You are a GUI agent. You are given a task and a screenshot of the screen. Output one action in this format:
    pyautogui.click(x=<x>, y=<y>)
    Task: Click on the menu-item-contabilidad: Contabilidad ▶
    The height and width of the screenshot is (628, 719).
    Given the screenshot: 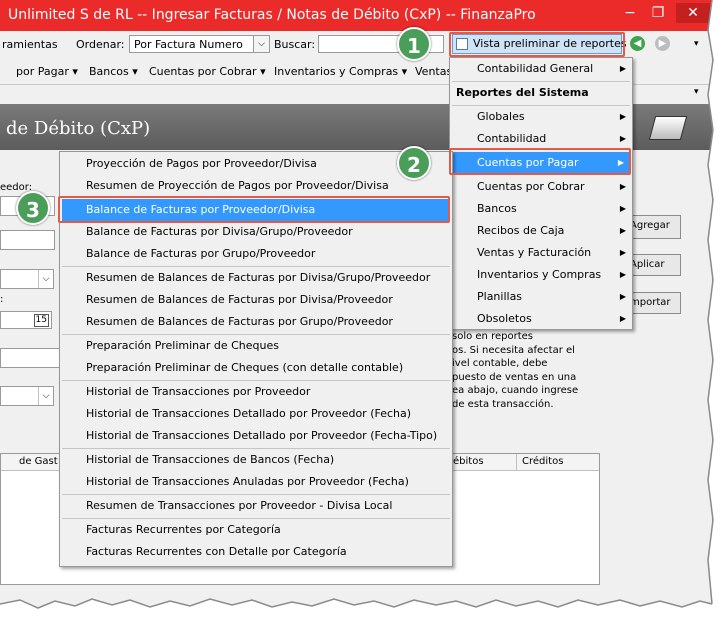 What is the action you would take?
    pyautogui.click(x=541, y=139)
    